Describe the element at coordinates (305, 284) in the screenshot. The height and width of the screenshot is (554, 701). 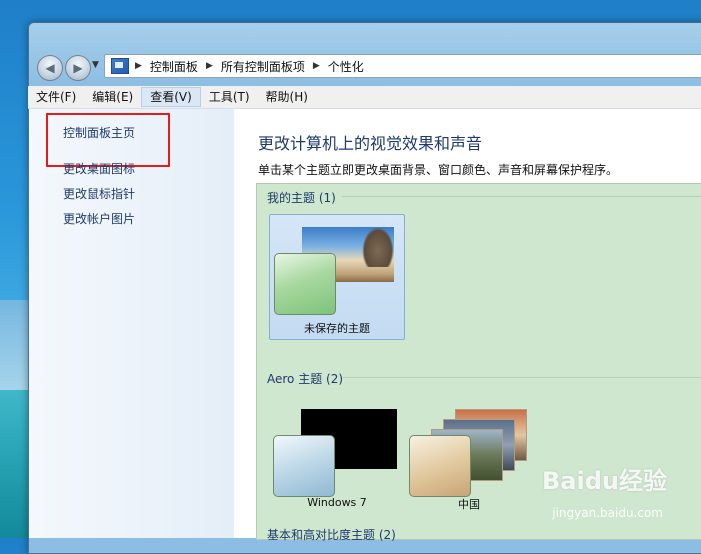
I see `window-color-swatch-green` at that location.